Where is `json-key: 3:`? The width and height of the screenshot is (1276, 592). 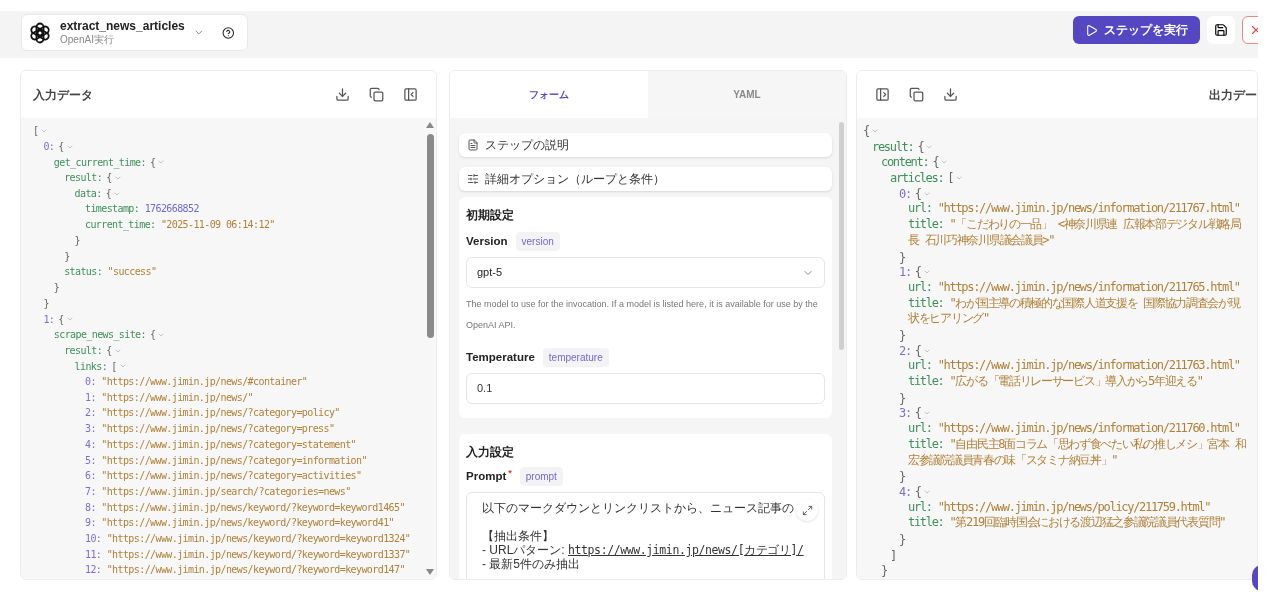
json-key: 3: is located at coordinates (905, 413).